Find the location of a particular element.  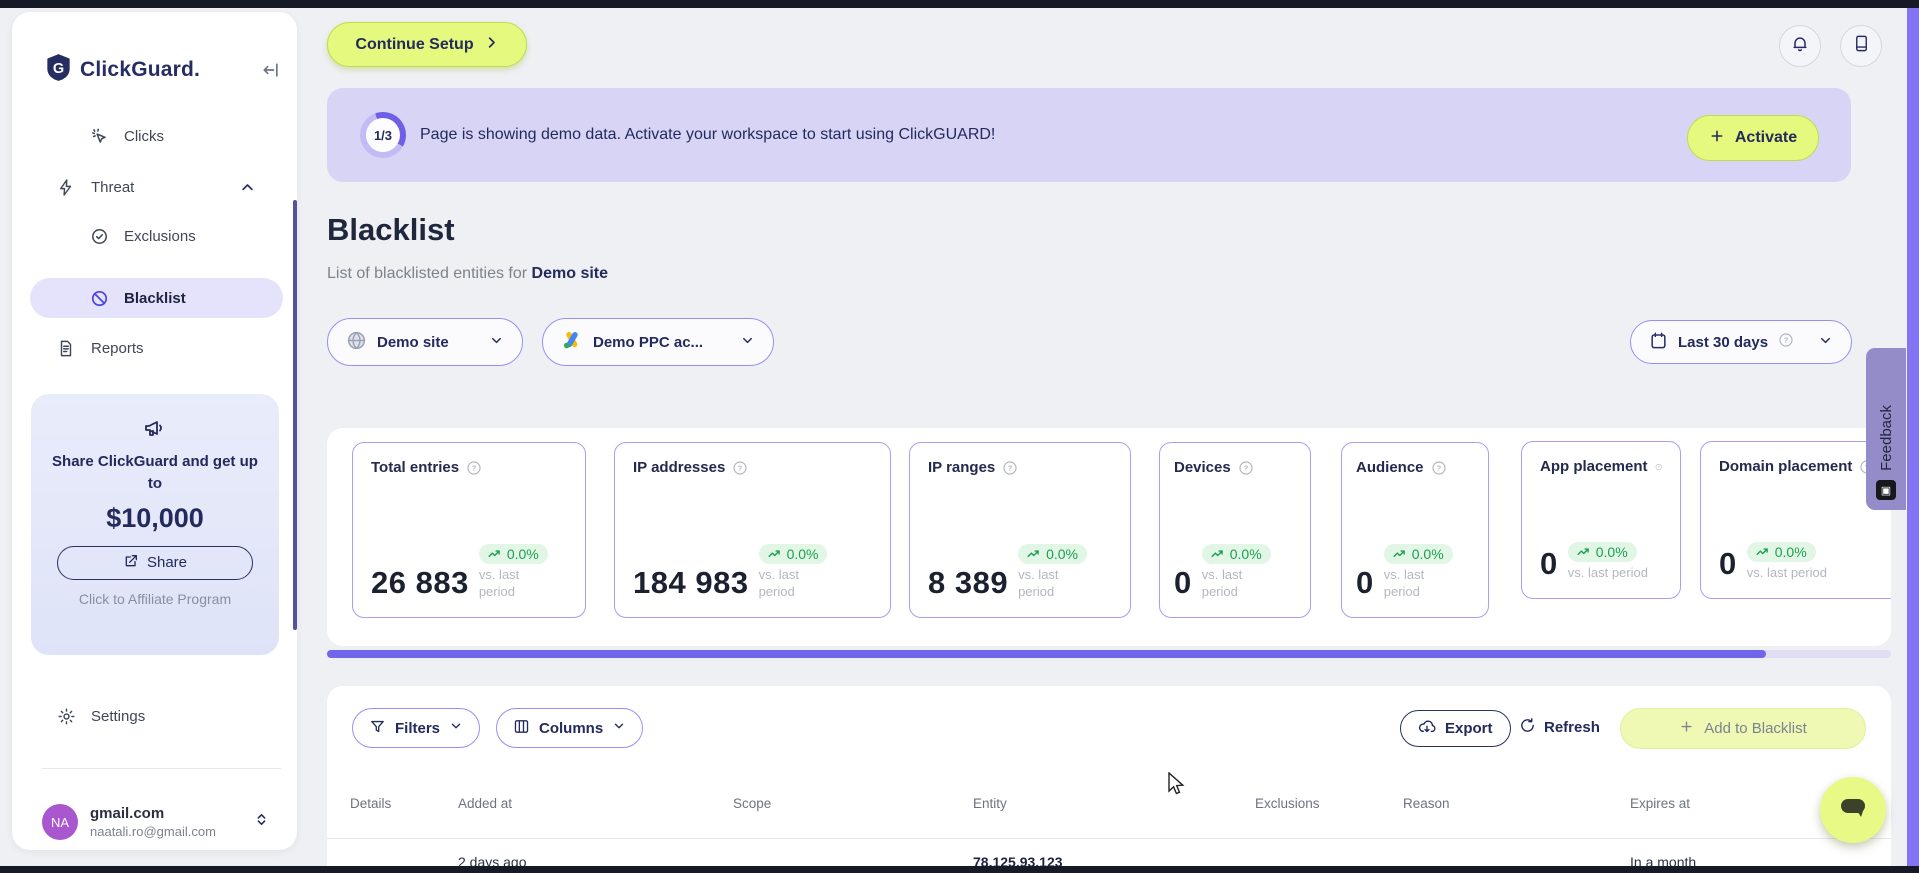

stat-card-app-placement: App placement? 0 0.0% vs. last period is located at coordinates (1601, 520).